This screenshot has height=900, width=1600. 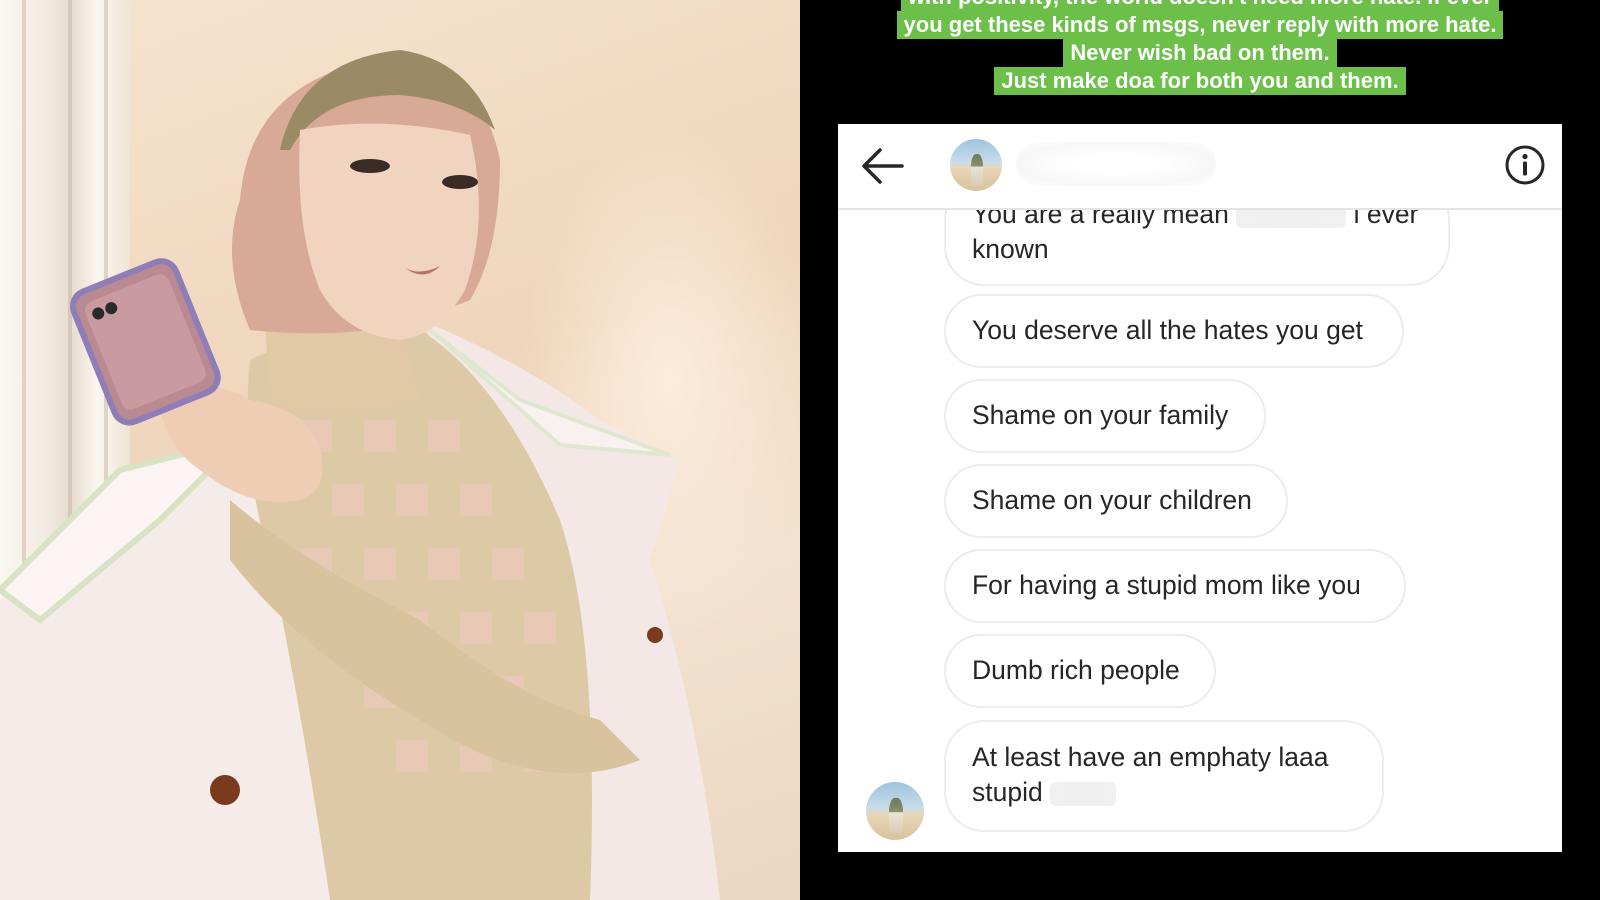 I want to click on conversation-avatar, so click(x=976, y=165).